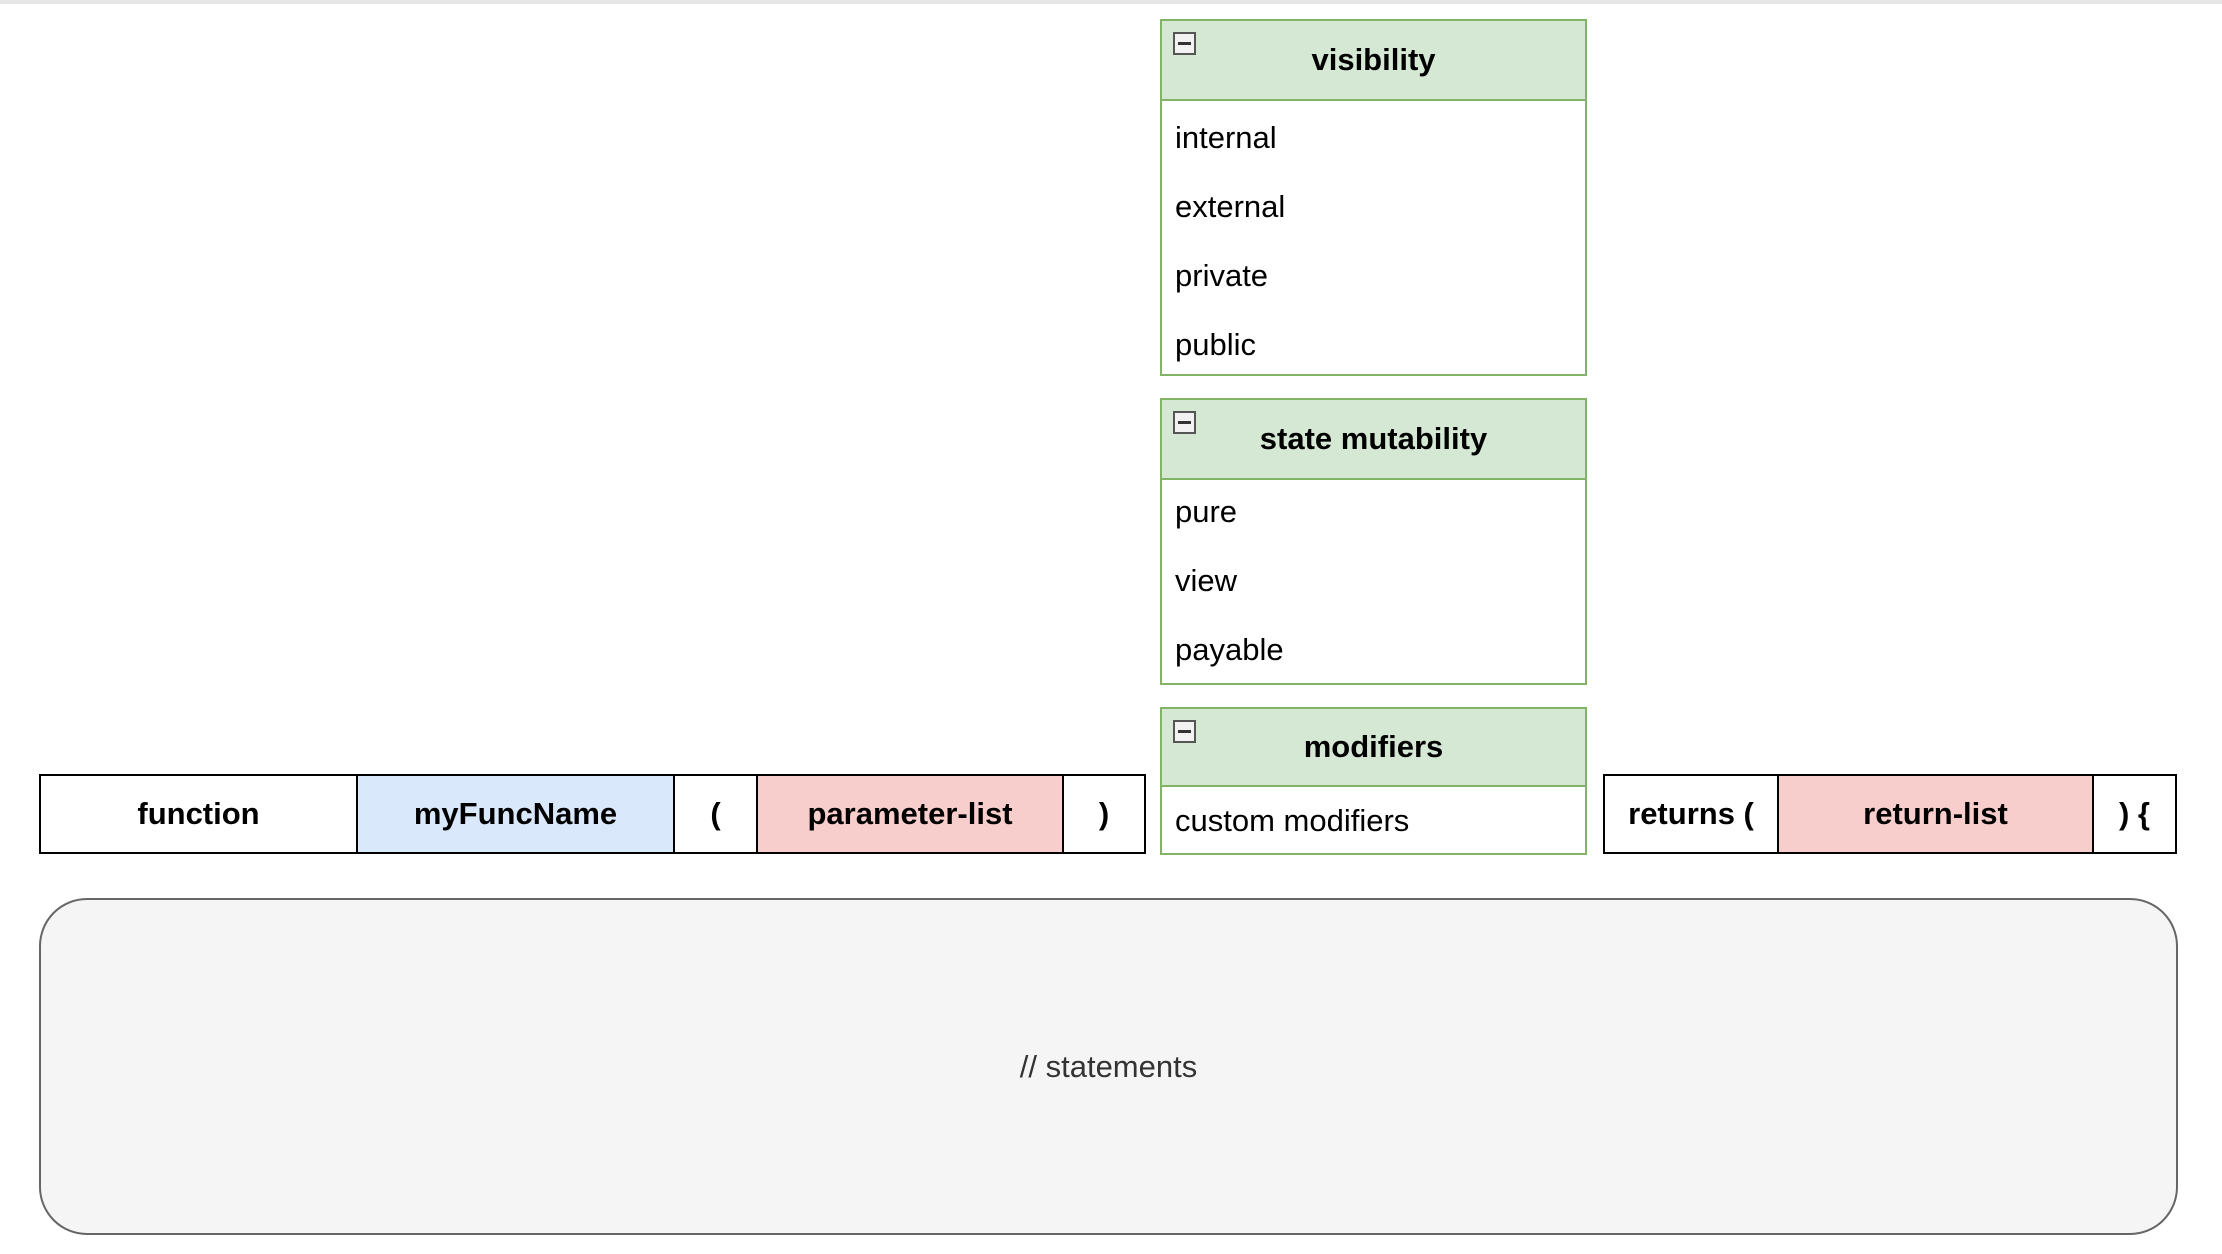 The image size is (2222, 1254). I want to click on modifiers-panel-title: modifiers, so click(1373, 746).